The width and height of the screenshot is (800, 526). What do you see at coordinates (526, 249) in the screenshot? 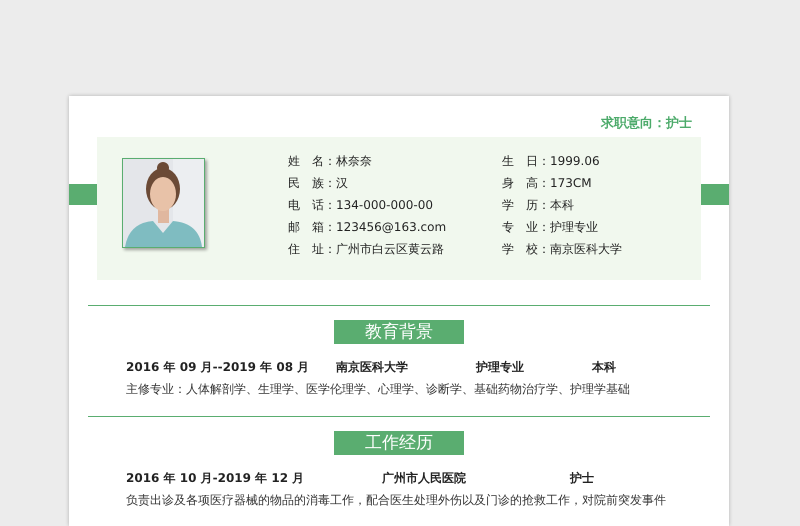
I see `field-label: 学 校：` at bounding box center [526, 249].